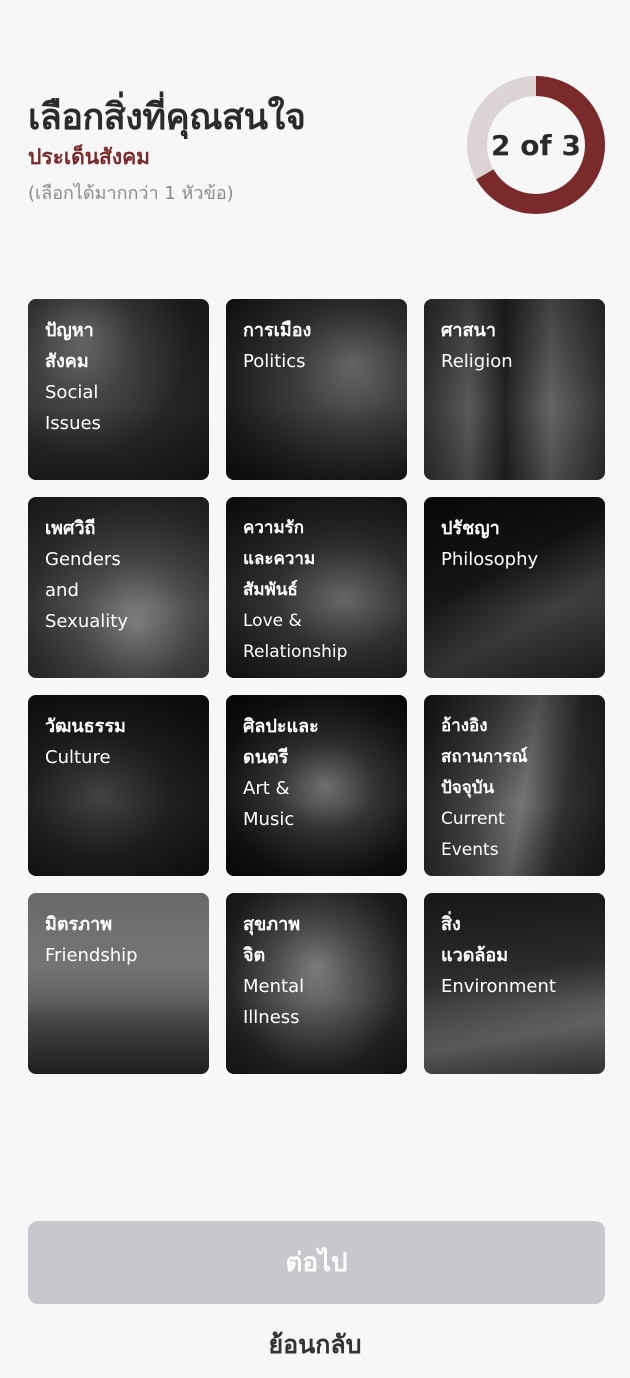  Describe the element at coordinates (498, 986) in the screenshot. I see `topic-label-en: Environment` at that location.